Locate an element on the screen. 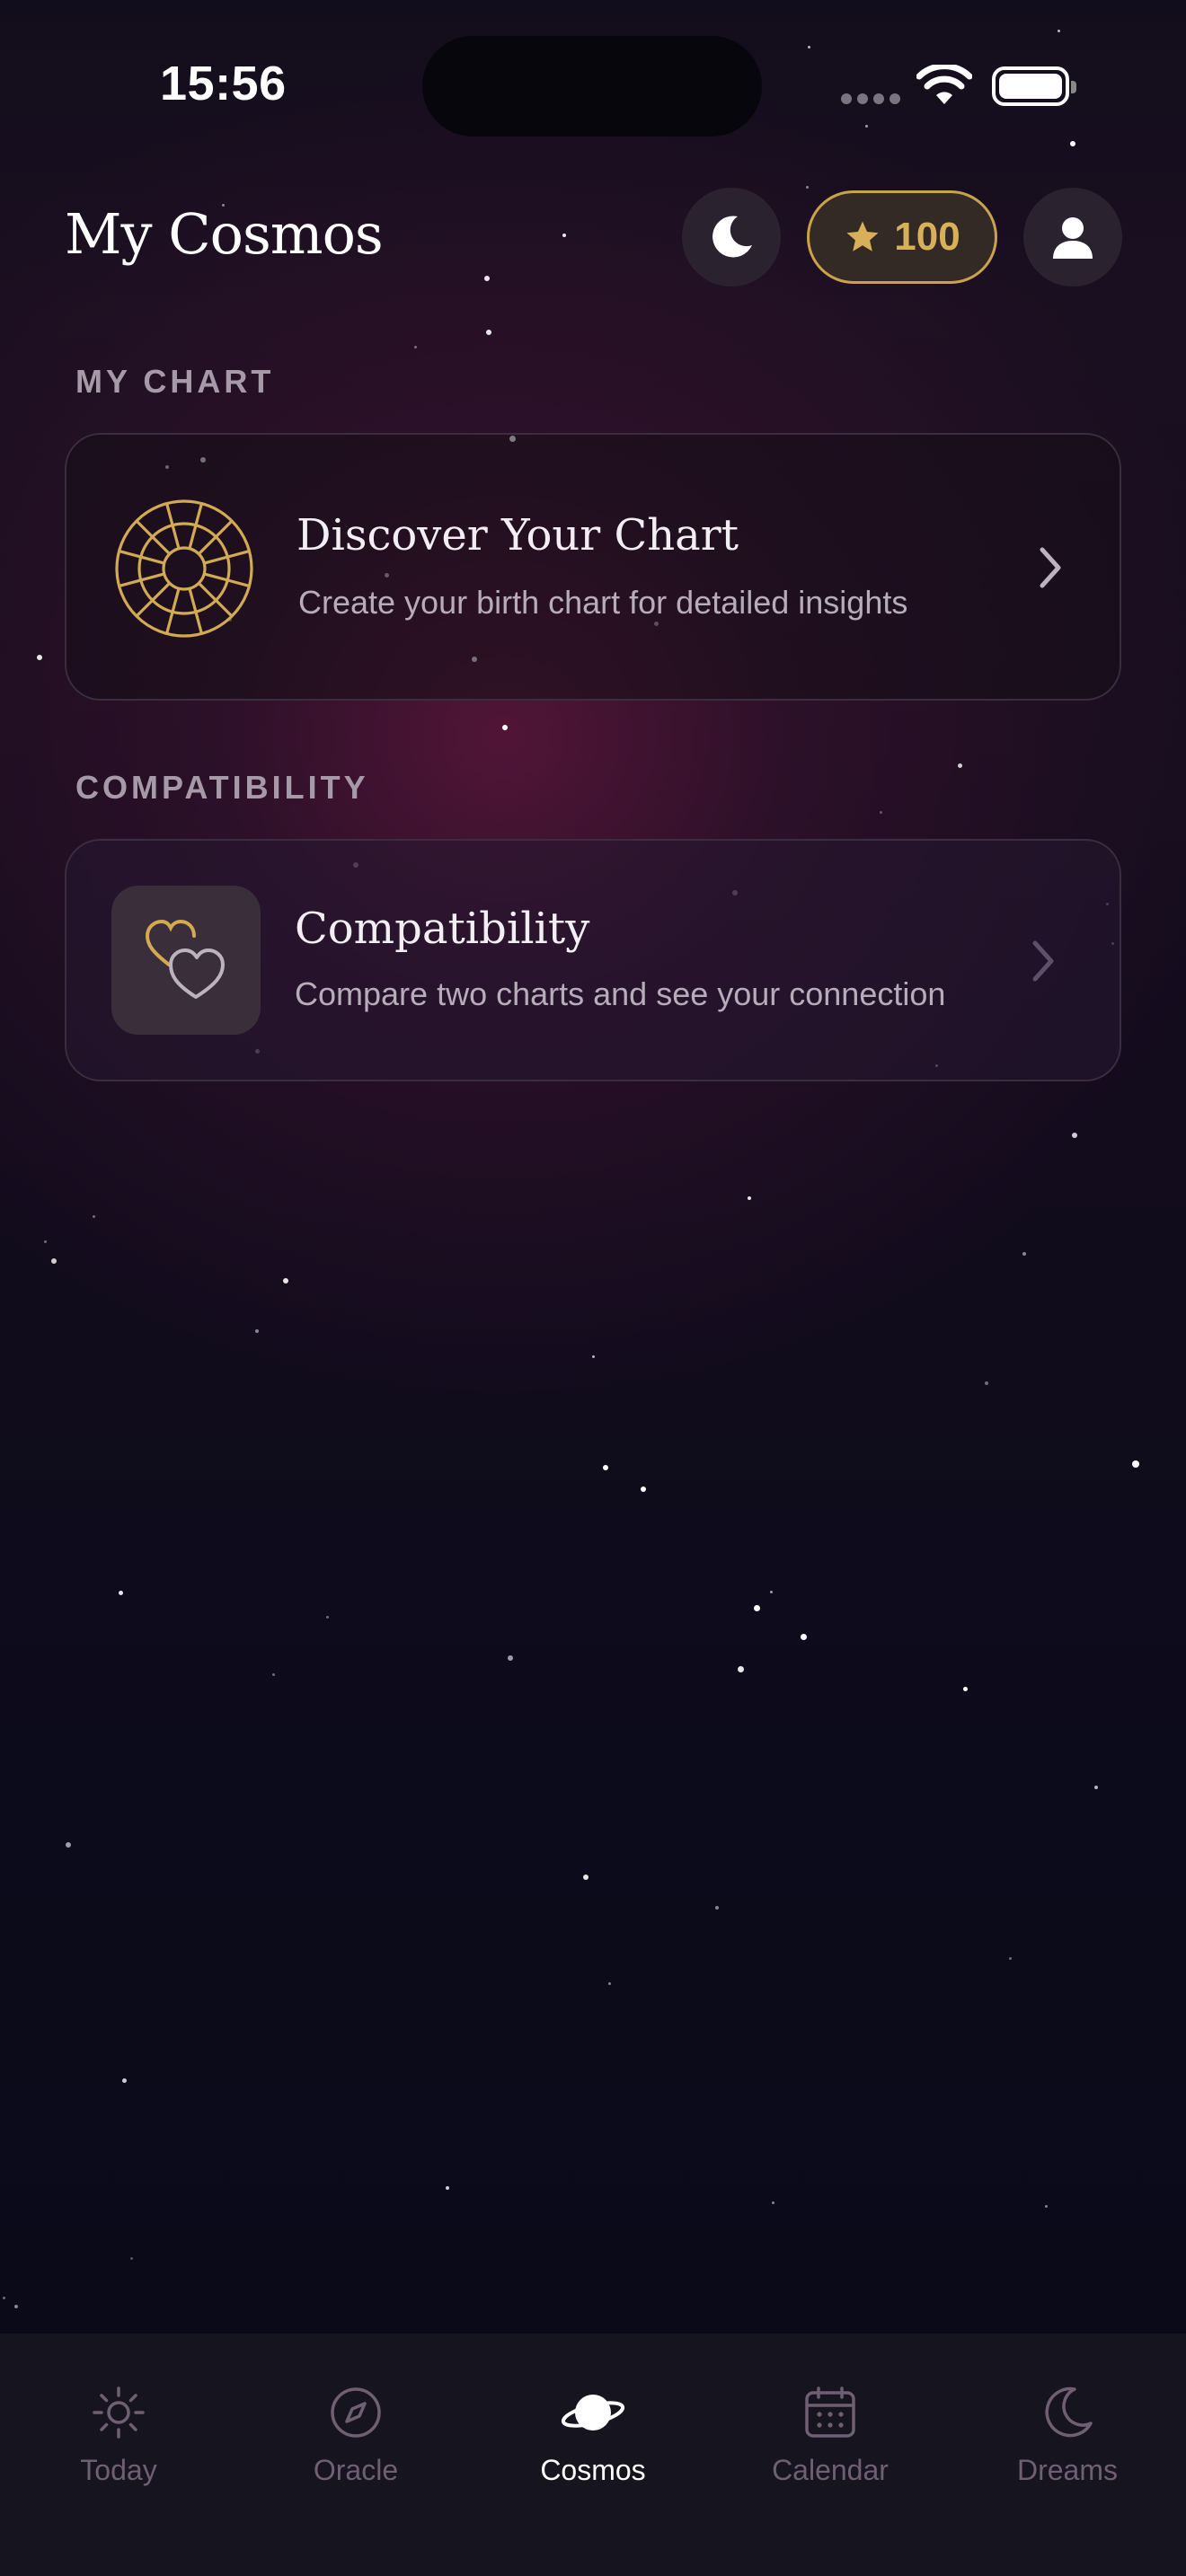 Image resolution: width=1186 pixels, height=2576 pixels. tab-label: Oracle is located at coordinates (356, 2470).